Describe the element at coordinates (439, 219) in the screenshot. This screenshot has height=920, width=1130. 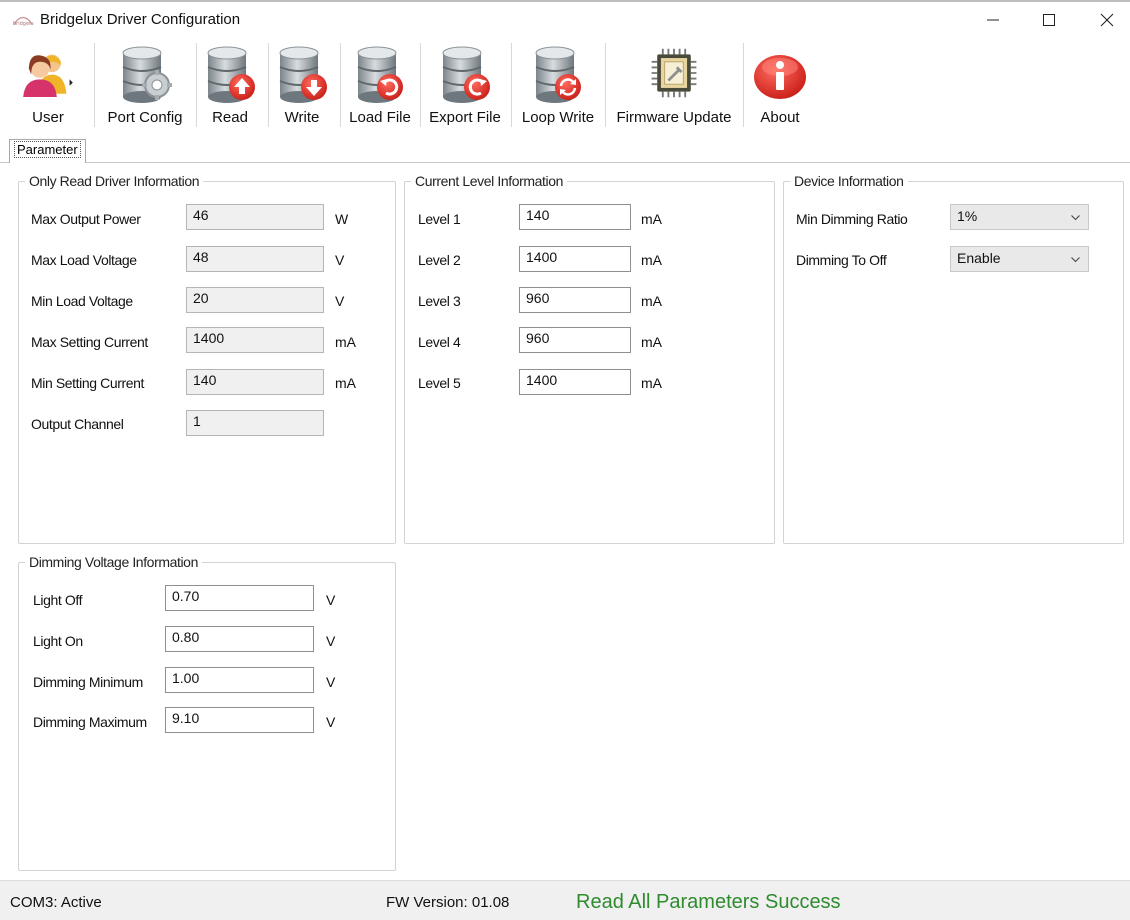
I see `level-1-label: Level 1` at that location.